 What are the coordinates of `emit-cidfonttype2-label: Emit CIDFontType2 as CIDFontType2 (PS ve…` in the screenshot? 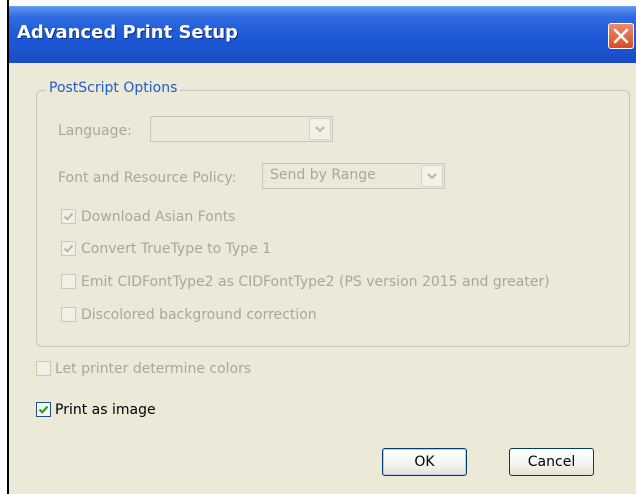 It's located at (315, 282).